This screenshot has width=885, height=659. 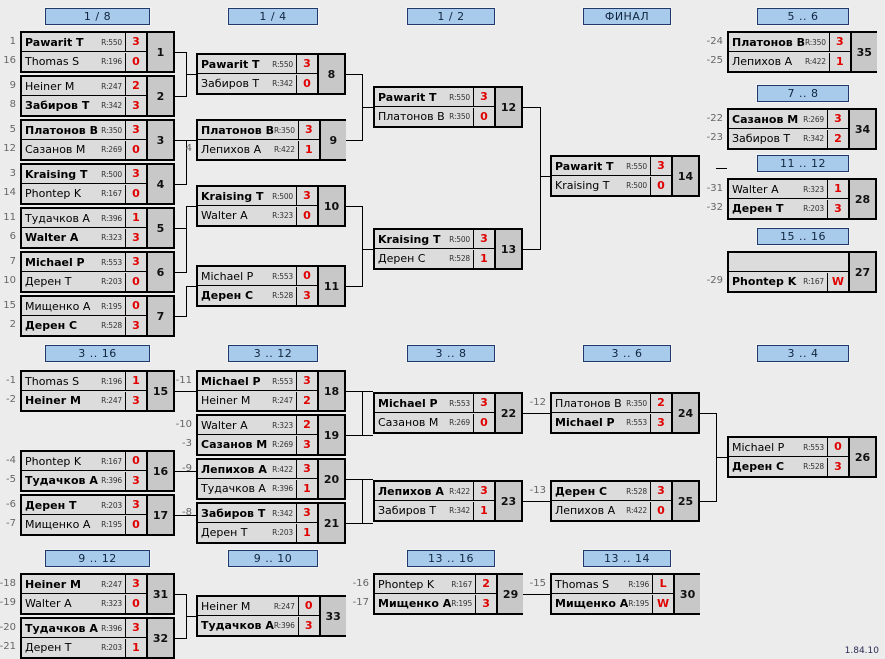 What do you see at coordinates (97, 353) in the screenshot?
I see `round-header: 3 .. 16` at bounding box center [97, 353].